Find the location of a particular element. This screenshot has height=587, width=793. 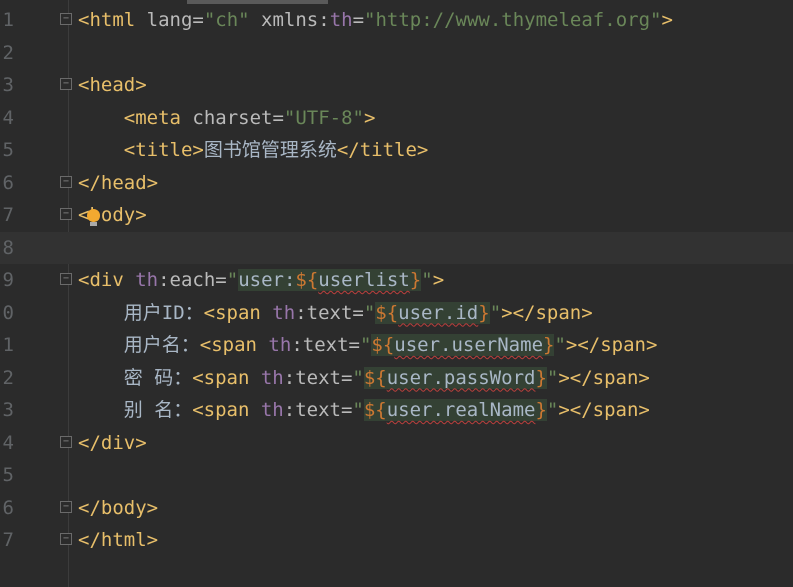

code-token: "http://www.thymeleaf.org" is located at coordinates (513, 20).